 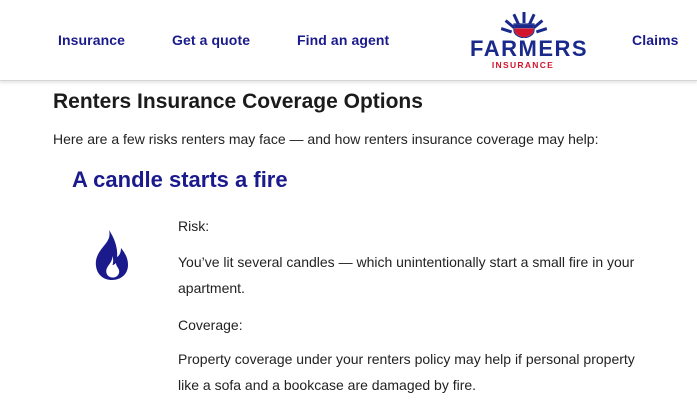 What do you see at coordinates (180, 179) in the screenshot?
I see `section-title: A candle starts a fire` at bounding box center [180, 179].